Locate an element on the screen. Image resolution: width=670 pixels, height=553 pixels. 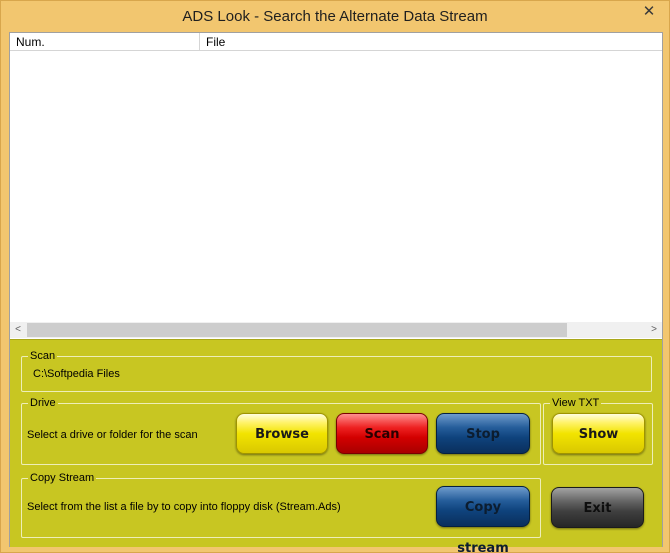
browse-button: Browse is located at coordinates (282, 433).